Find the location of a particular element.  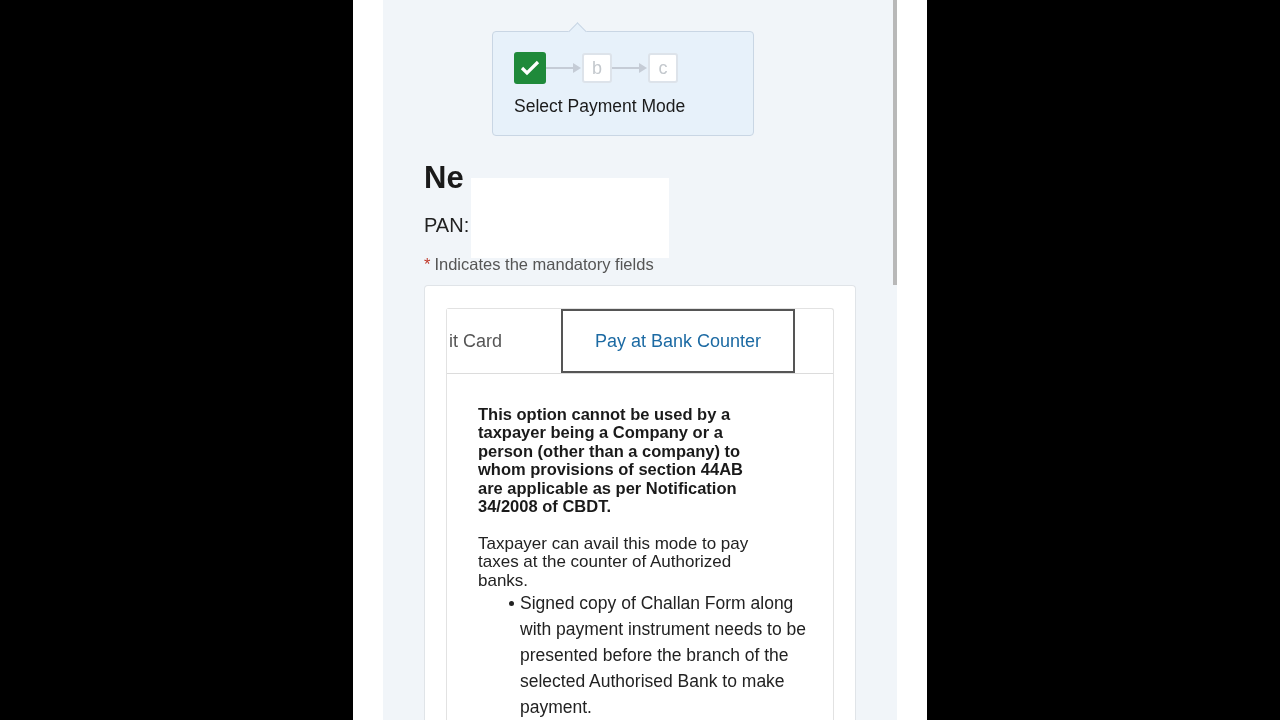

step-marker: b is located at coordinates (597, 68).